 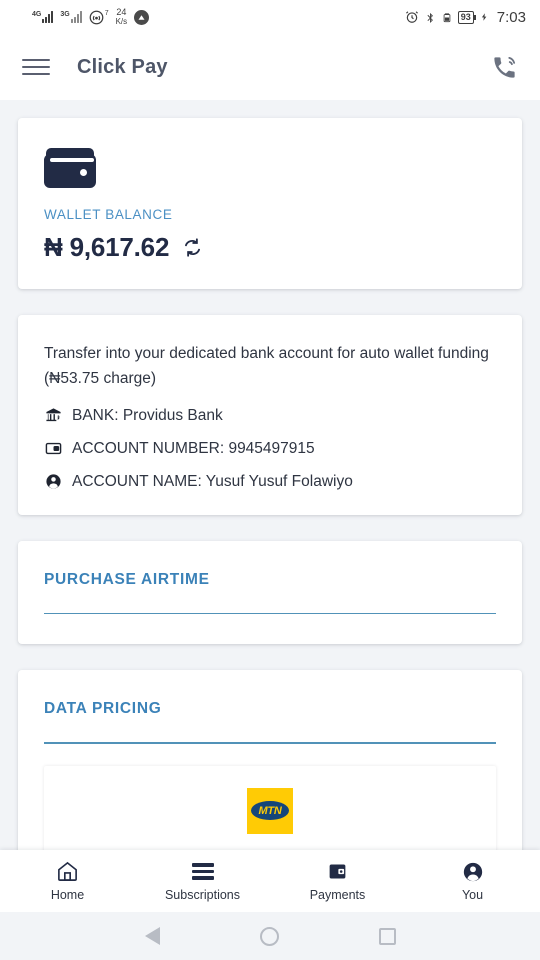 I want to click on wallet-glyph, so click(x=337, y=871).